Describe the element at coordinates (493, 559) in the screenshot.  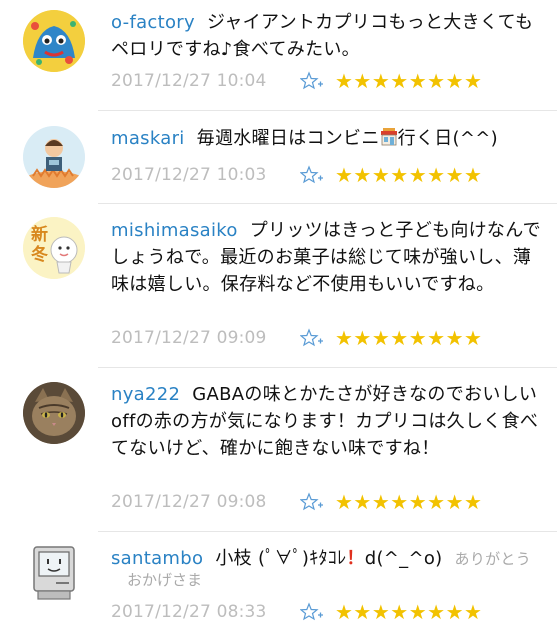
I see `tag-text: ありがとう` at that location.